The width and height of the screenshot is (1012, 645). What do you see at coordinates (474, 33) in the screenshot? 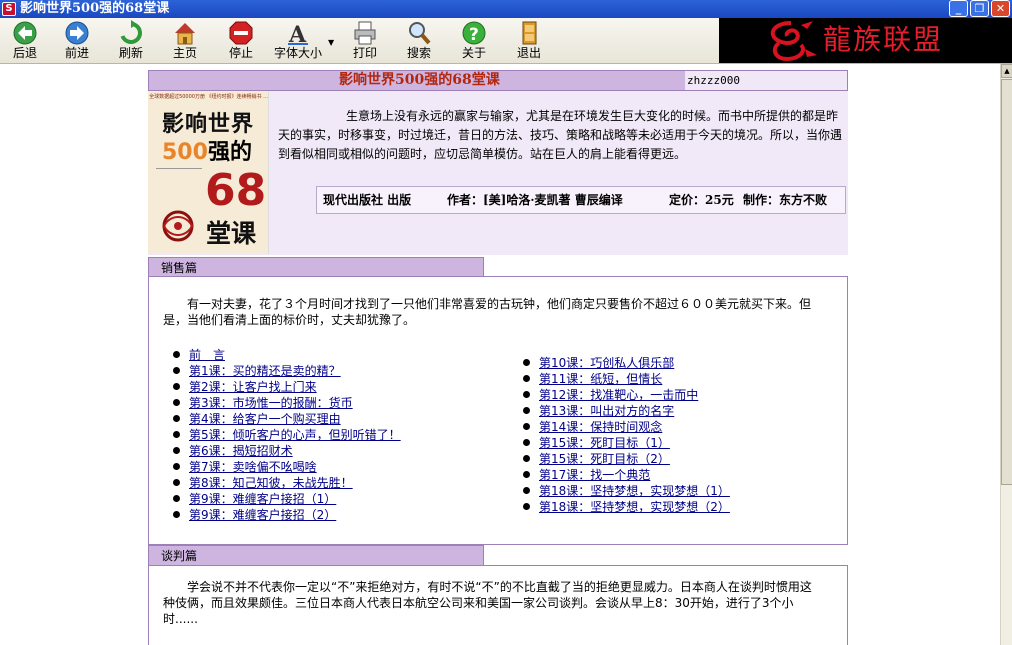
I see `help-icon: ?` at bounding box center [474, 33].